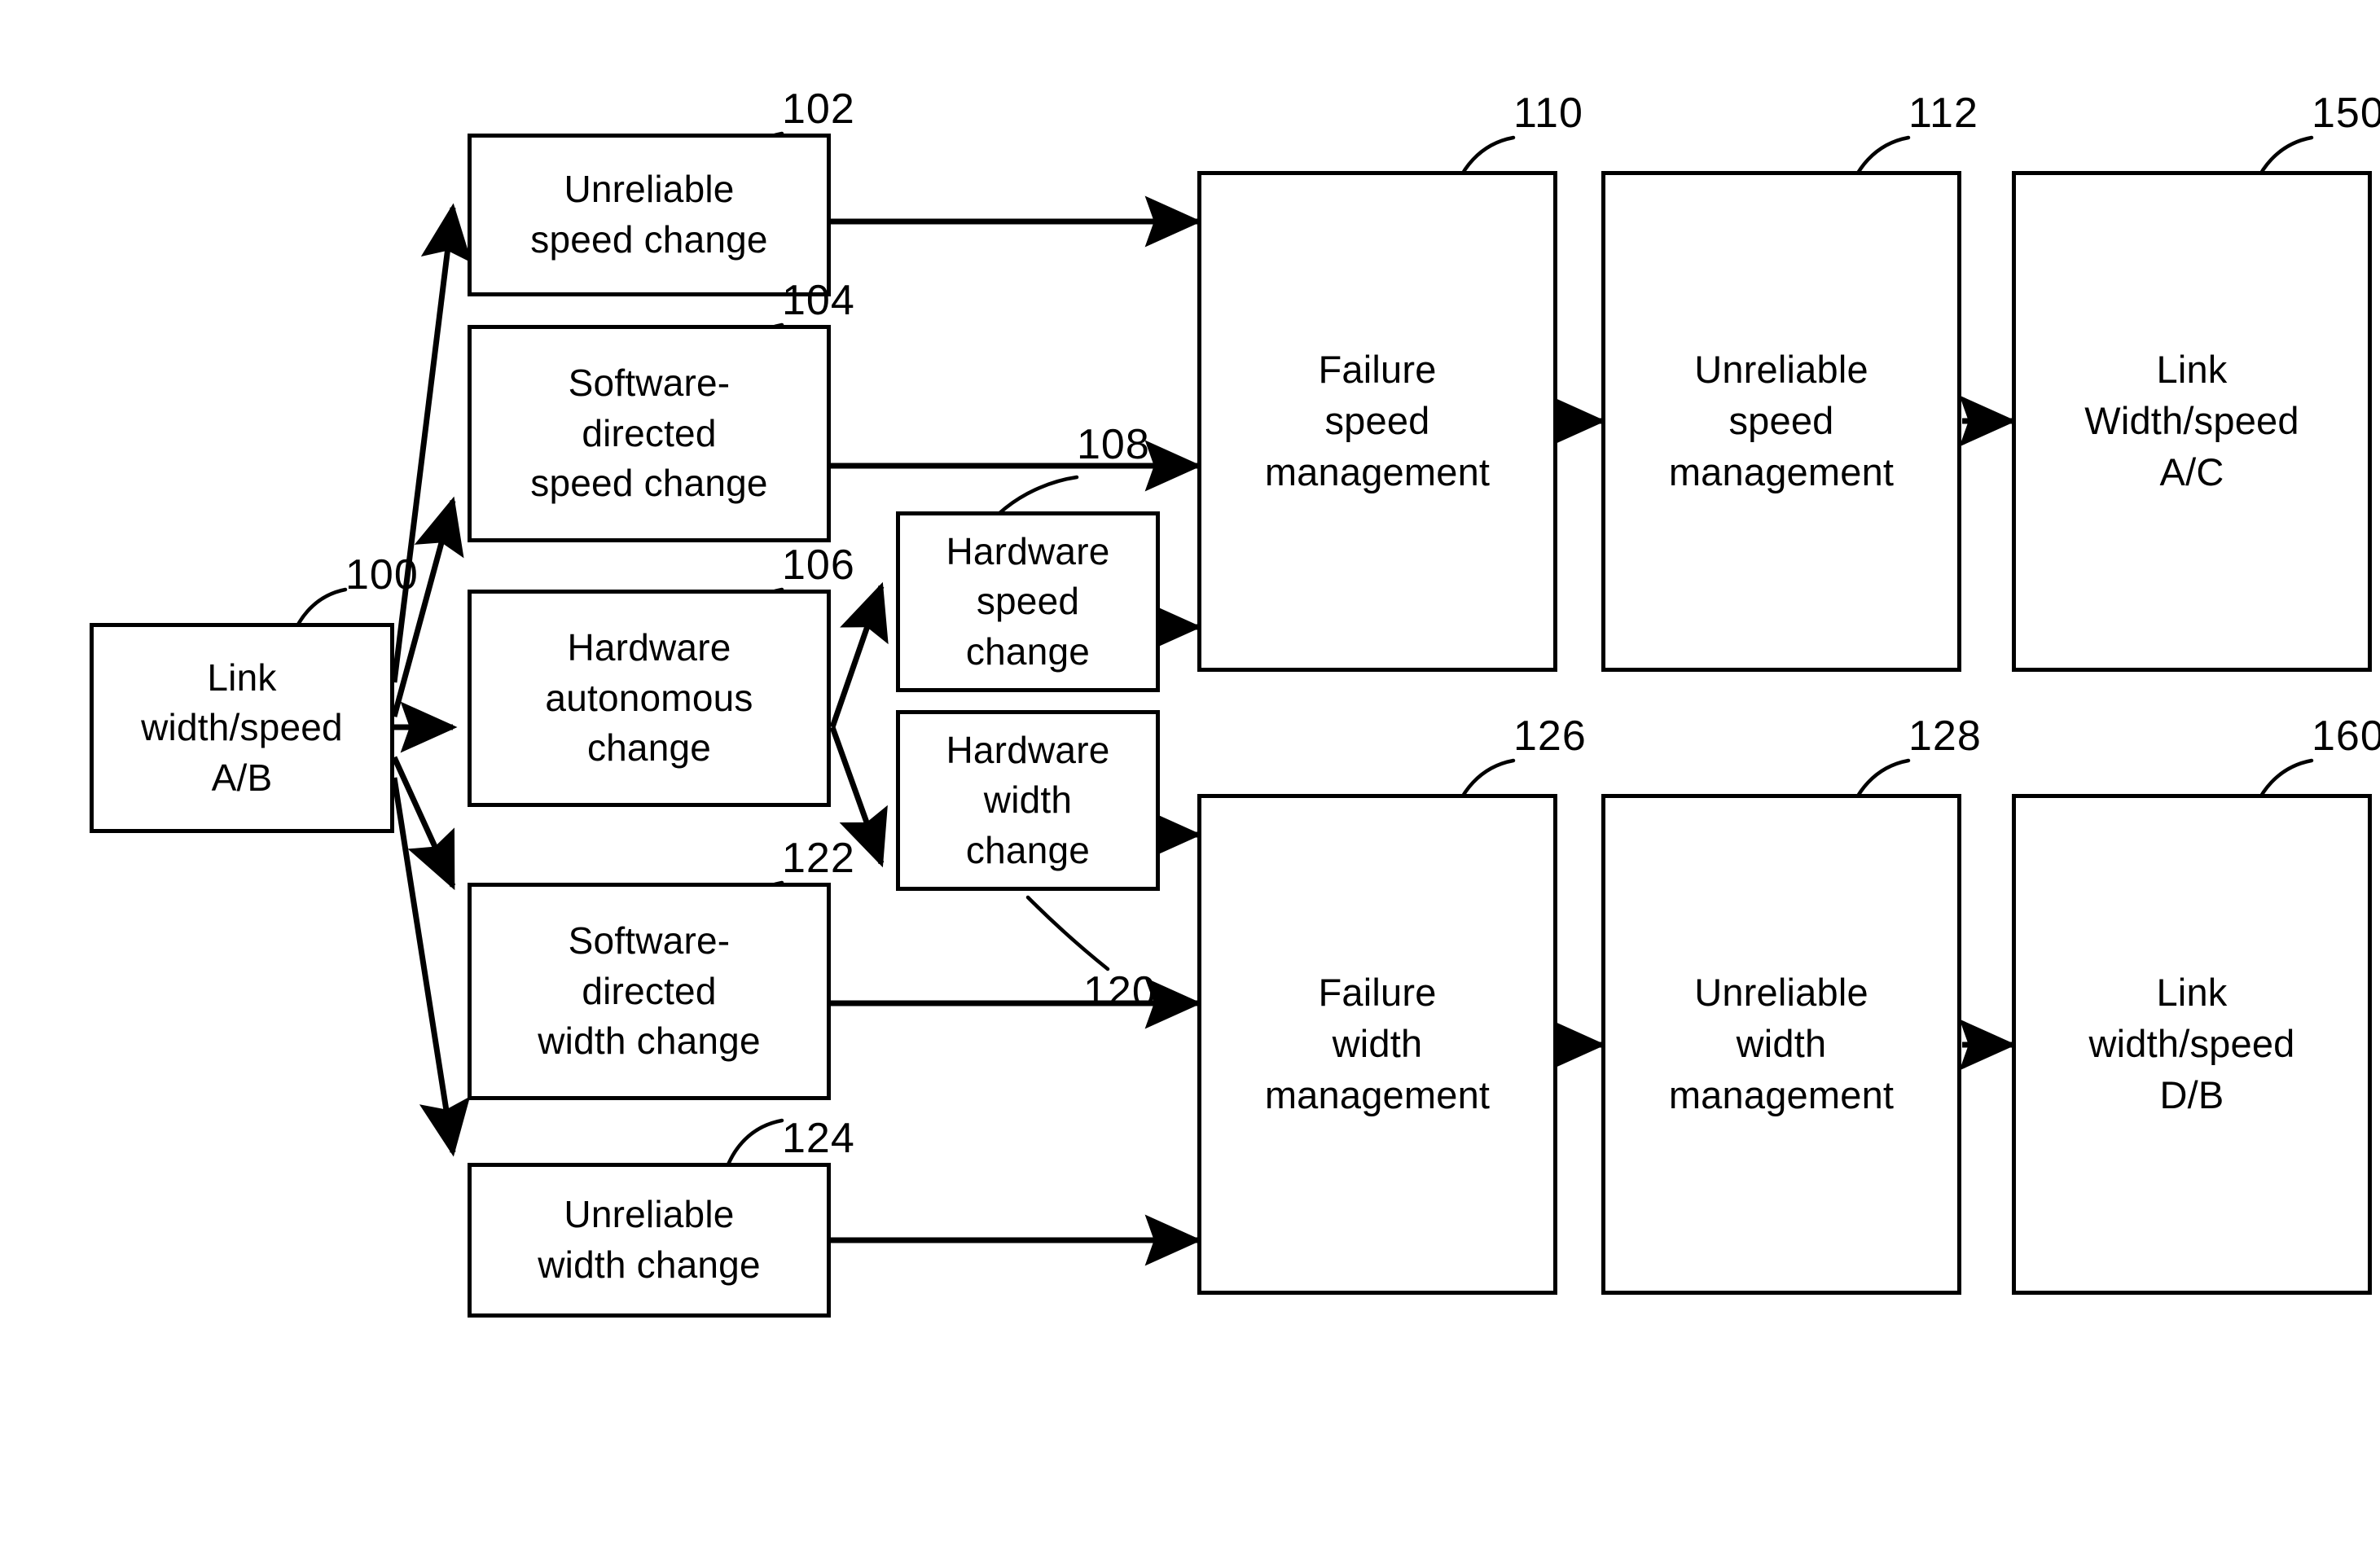 This screenshot has width=2380, height=1548. What do you see at coordinates (2192, 421) in the screenshot?
I see `box-link-width-speed-ac: Link Width/speed A/C` at bounding box center [2192, 421].